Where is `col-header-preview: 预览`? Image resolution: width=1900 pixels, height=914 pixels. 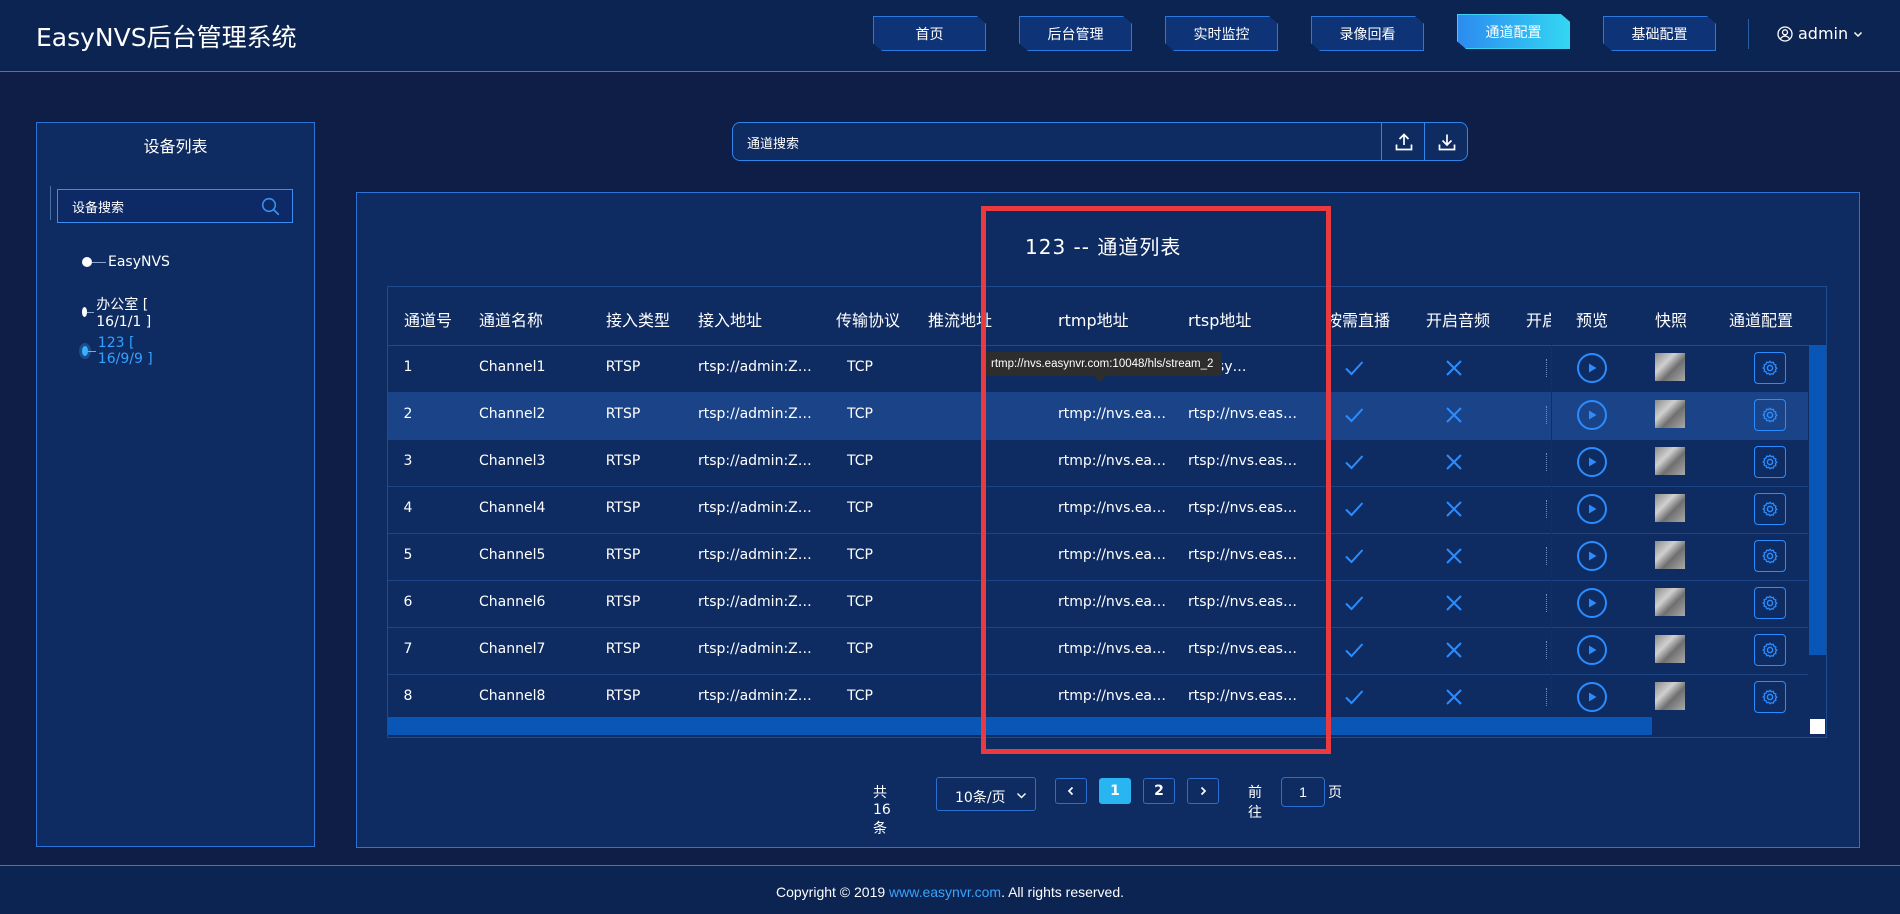
col-header-preview: 预览 is located at coordinates (1592, 319).